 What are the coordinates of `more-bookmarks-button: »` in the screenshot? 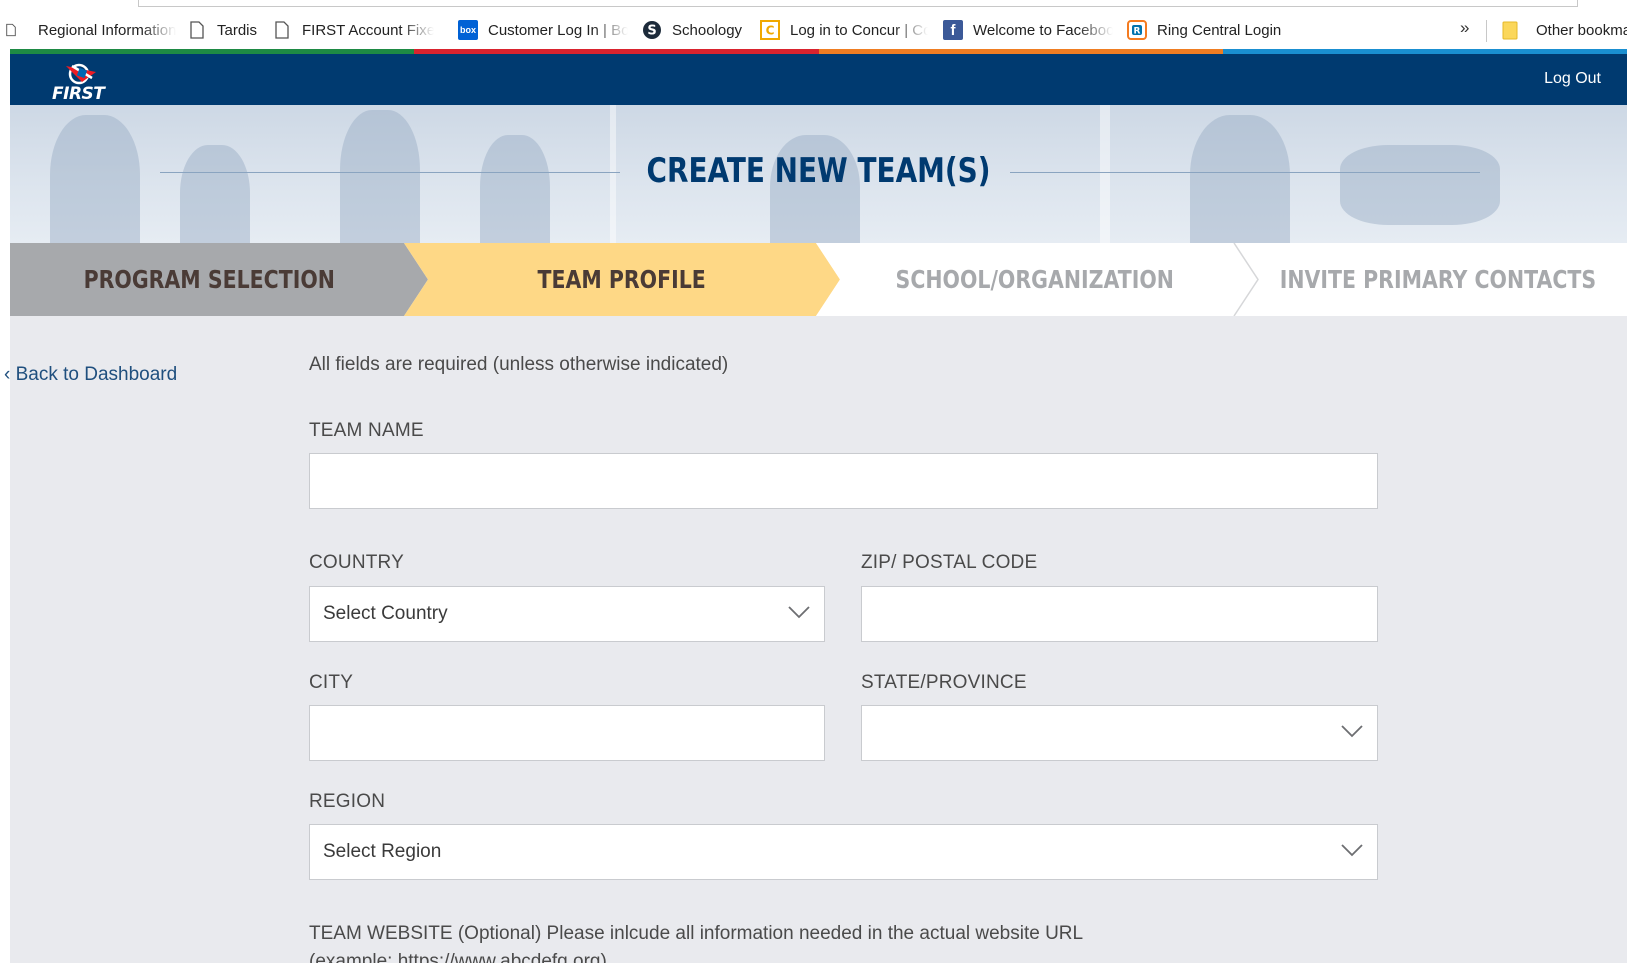 It's located at (1464, 28).